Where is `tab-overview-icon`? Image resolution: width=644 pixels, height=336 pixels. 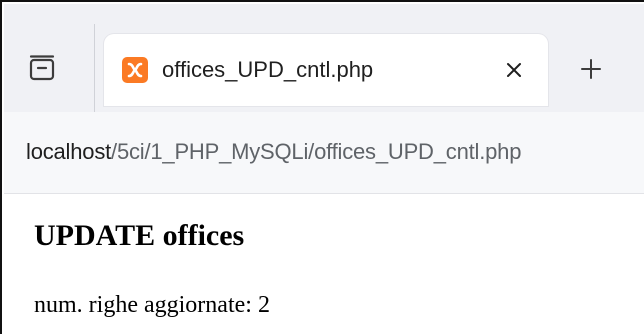 tab-overview-icon is located at coordinates (42, 68).